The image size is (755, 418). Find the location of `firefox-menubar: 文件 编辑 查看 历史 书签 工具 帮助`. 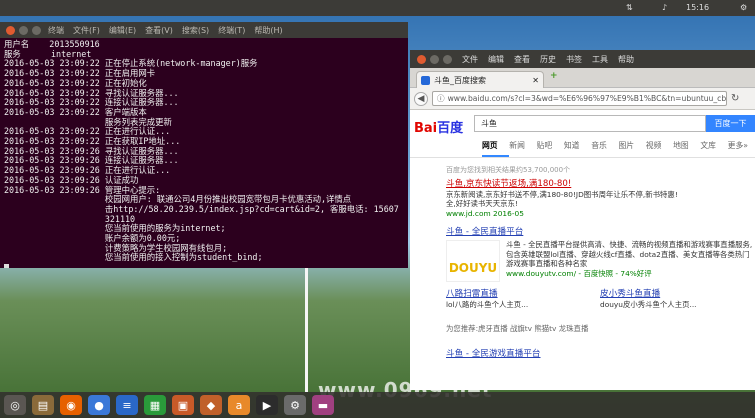

firefox-menubar: 文件 编辑 查看 历史 书签 工具 帮助 is located at coordinates (582, 59).